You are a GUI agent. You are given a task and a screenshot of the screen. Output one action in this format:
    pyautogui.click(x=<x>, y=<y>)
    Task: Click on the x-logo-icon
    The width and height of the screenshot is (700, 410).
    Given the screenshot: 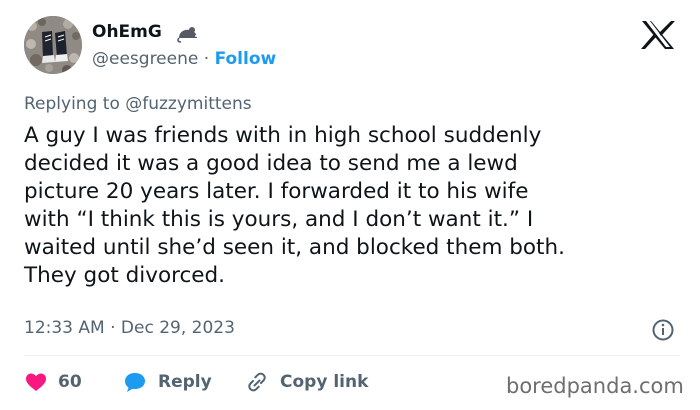 What is the action you would take?
    pyautogui.click(x=658, y=35)
    